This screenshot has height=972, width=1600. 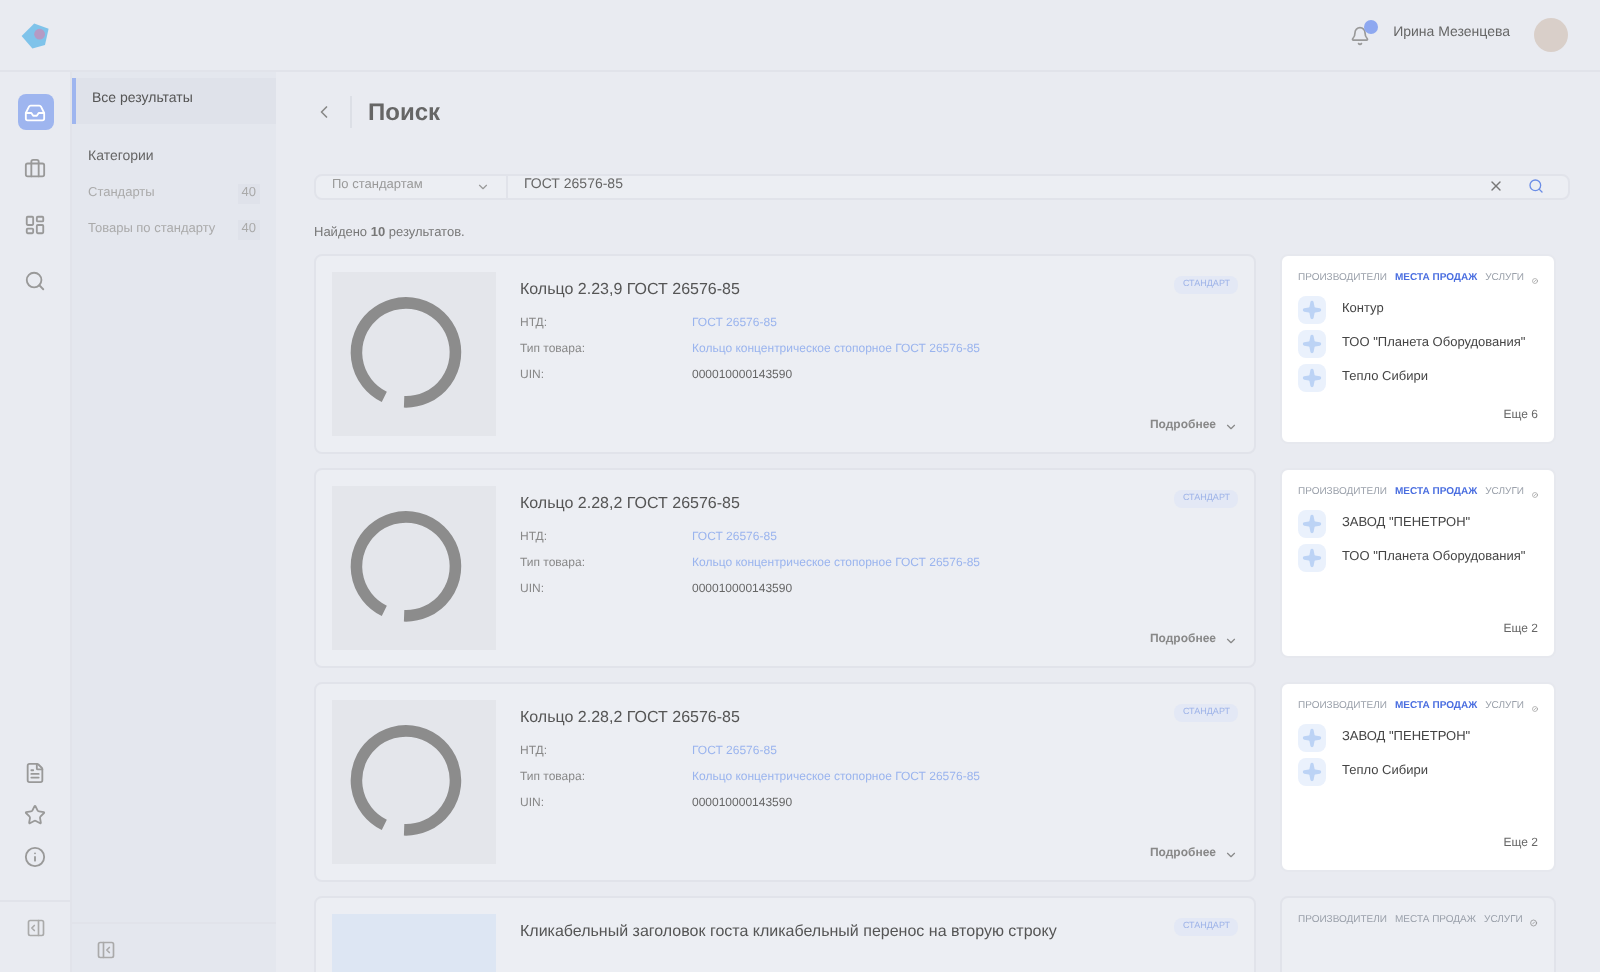 What do you see at coordinates (1496, 186) in the screenshot?
I see `clear-icon` at bounding box center [1496, 186].